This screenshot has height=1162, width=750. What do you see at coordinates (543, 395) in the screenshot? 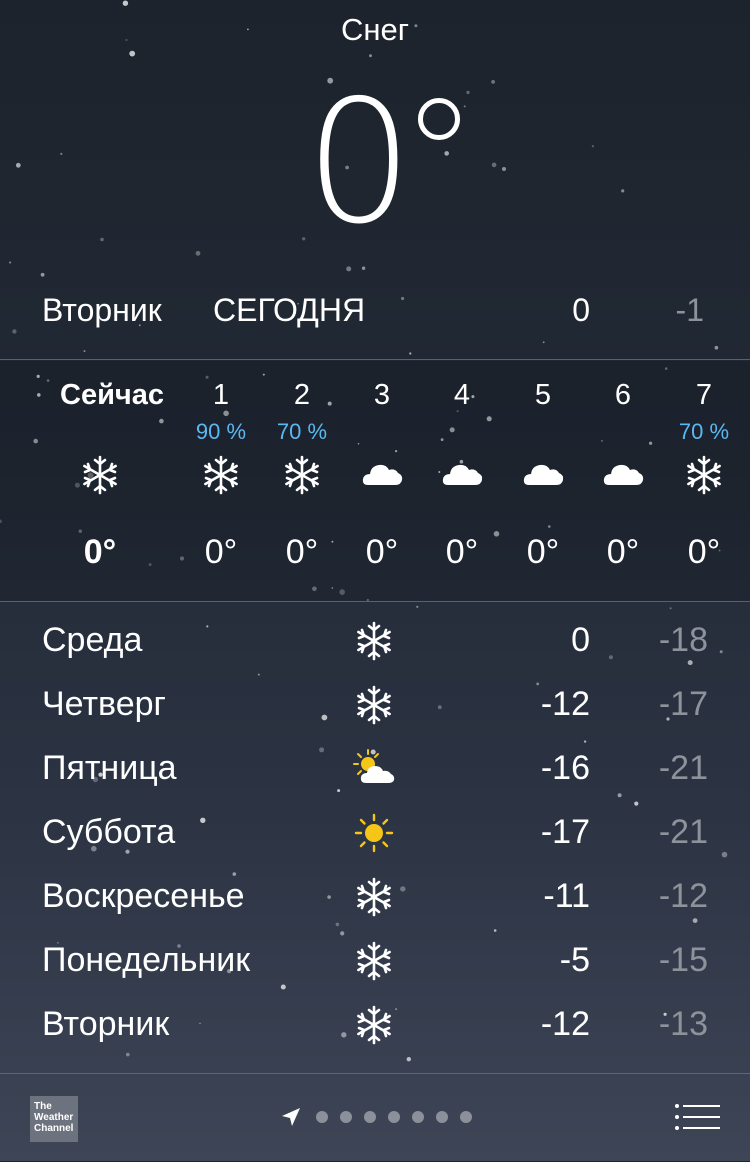
I see `hour-time: 5` at bounding box center [543, 395].